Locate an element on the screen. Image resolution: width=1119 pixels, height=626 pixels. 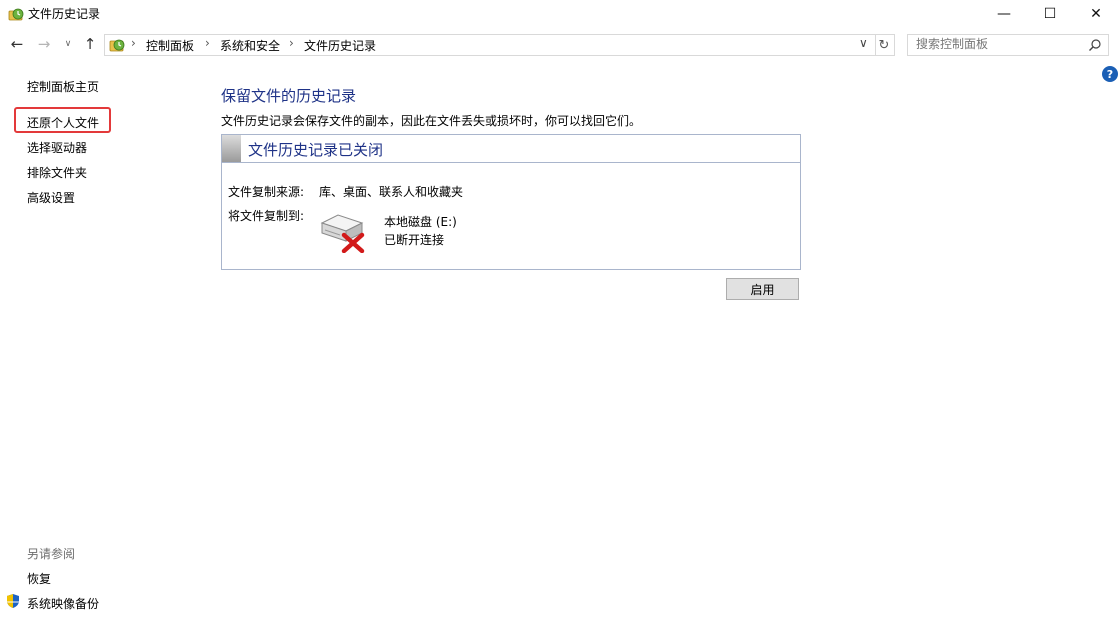
recent-locations-chevron-icon: ∨ is located at coordinates (68, 44).